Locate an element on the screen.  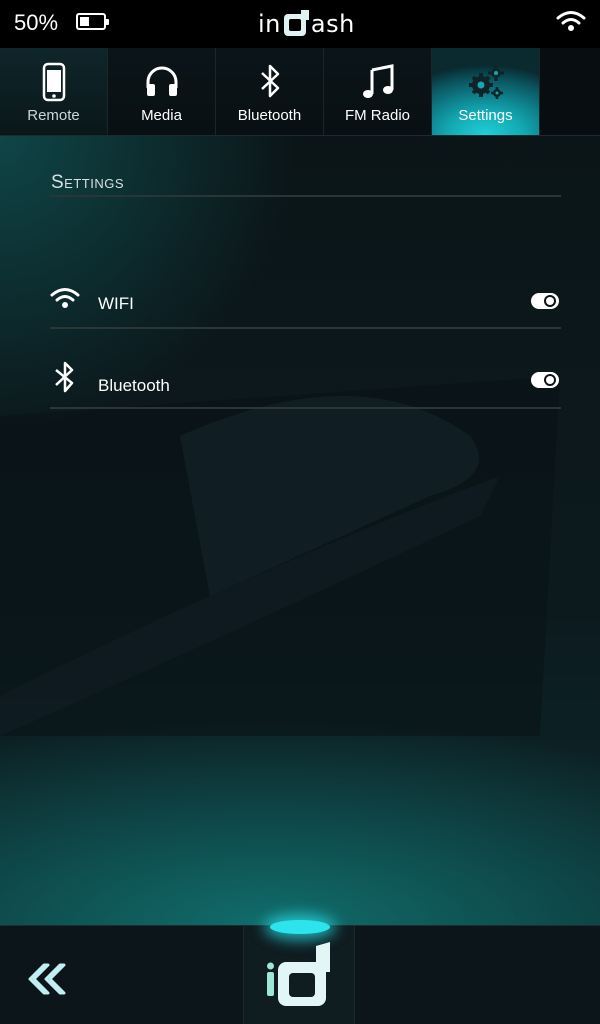
tab-remote-label: Remote is located at coordinates (53, 115).